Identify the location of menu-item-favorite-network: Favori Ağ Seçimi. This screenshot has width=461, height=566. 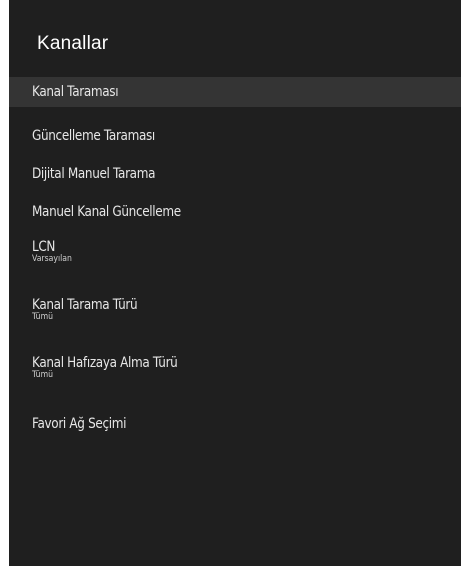
(235, 424).